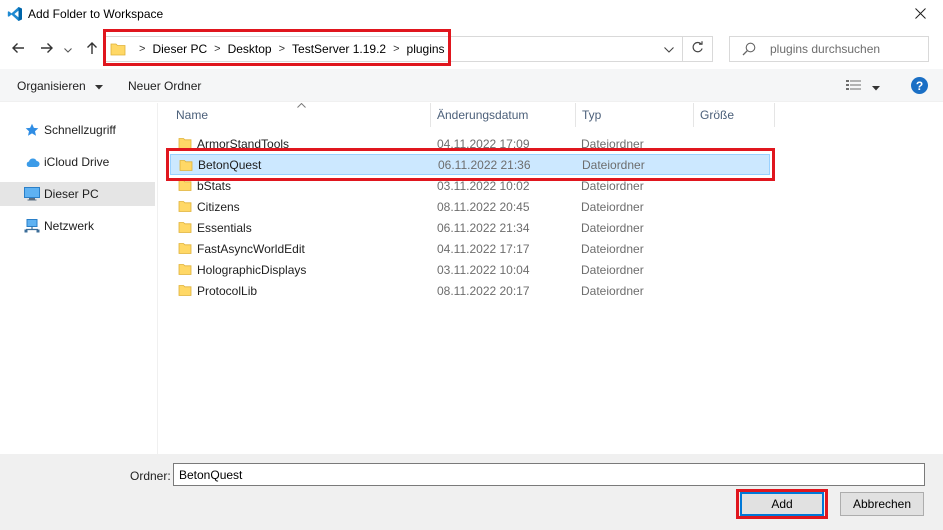  What do you see at coordinates (164, 86) in the screenshot?
I see `new-folder-button: Neuer Ordner` at bounding box center [164, 86].